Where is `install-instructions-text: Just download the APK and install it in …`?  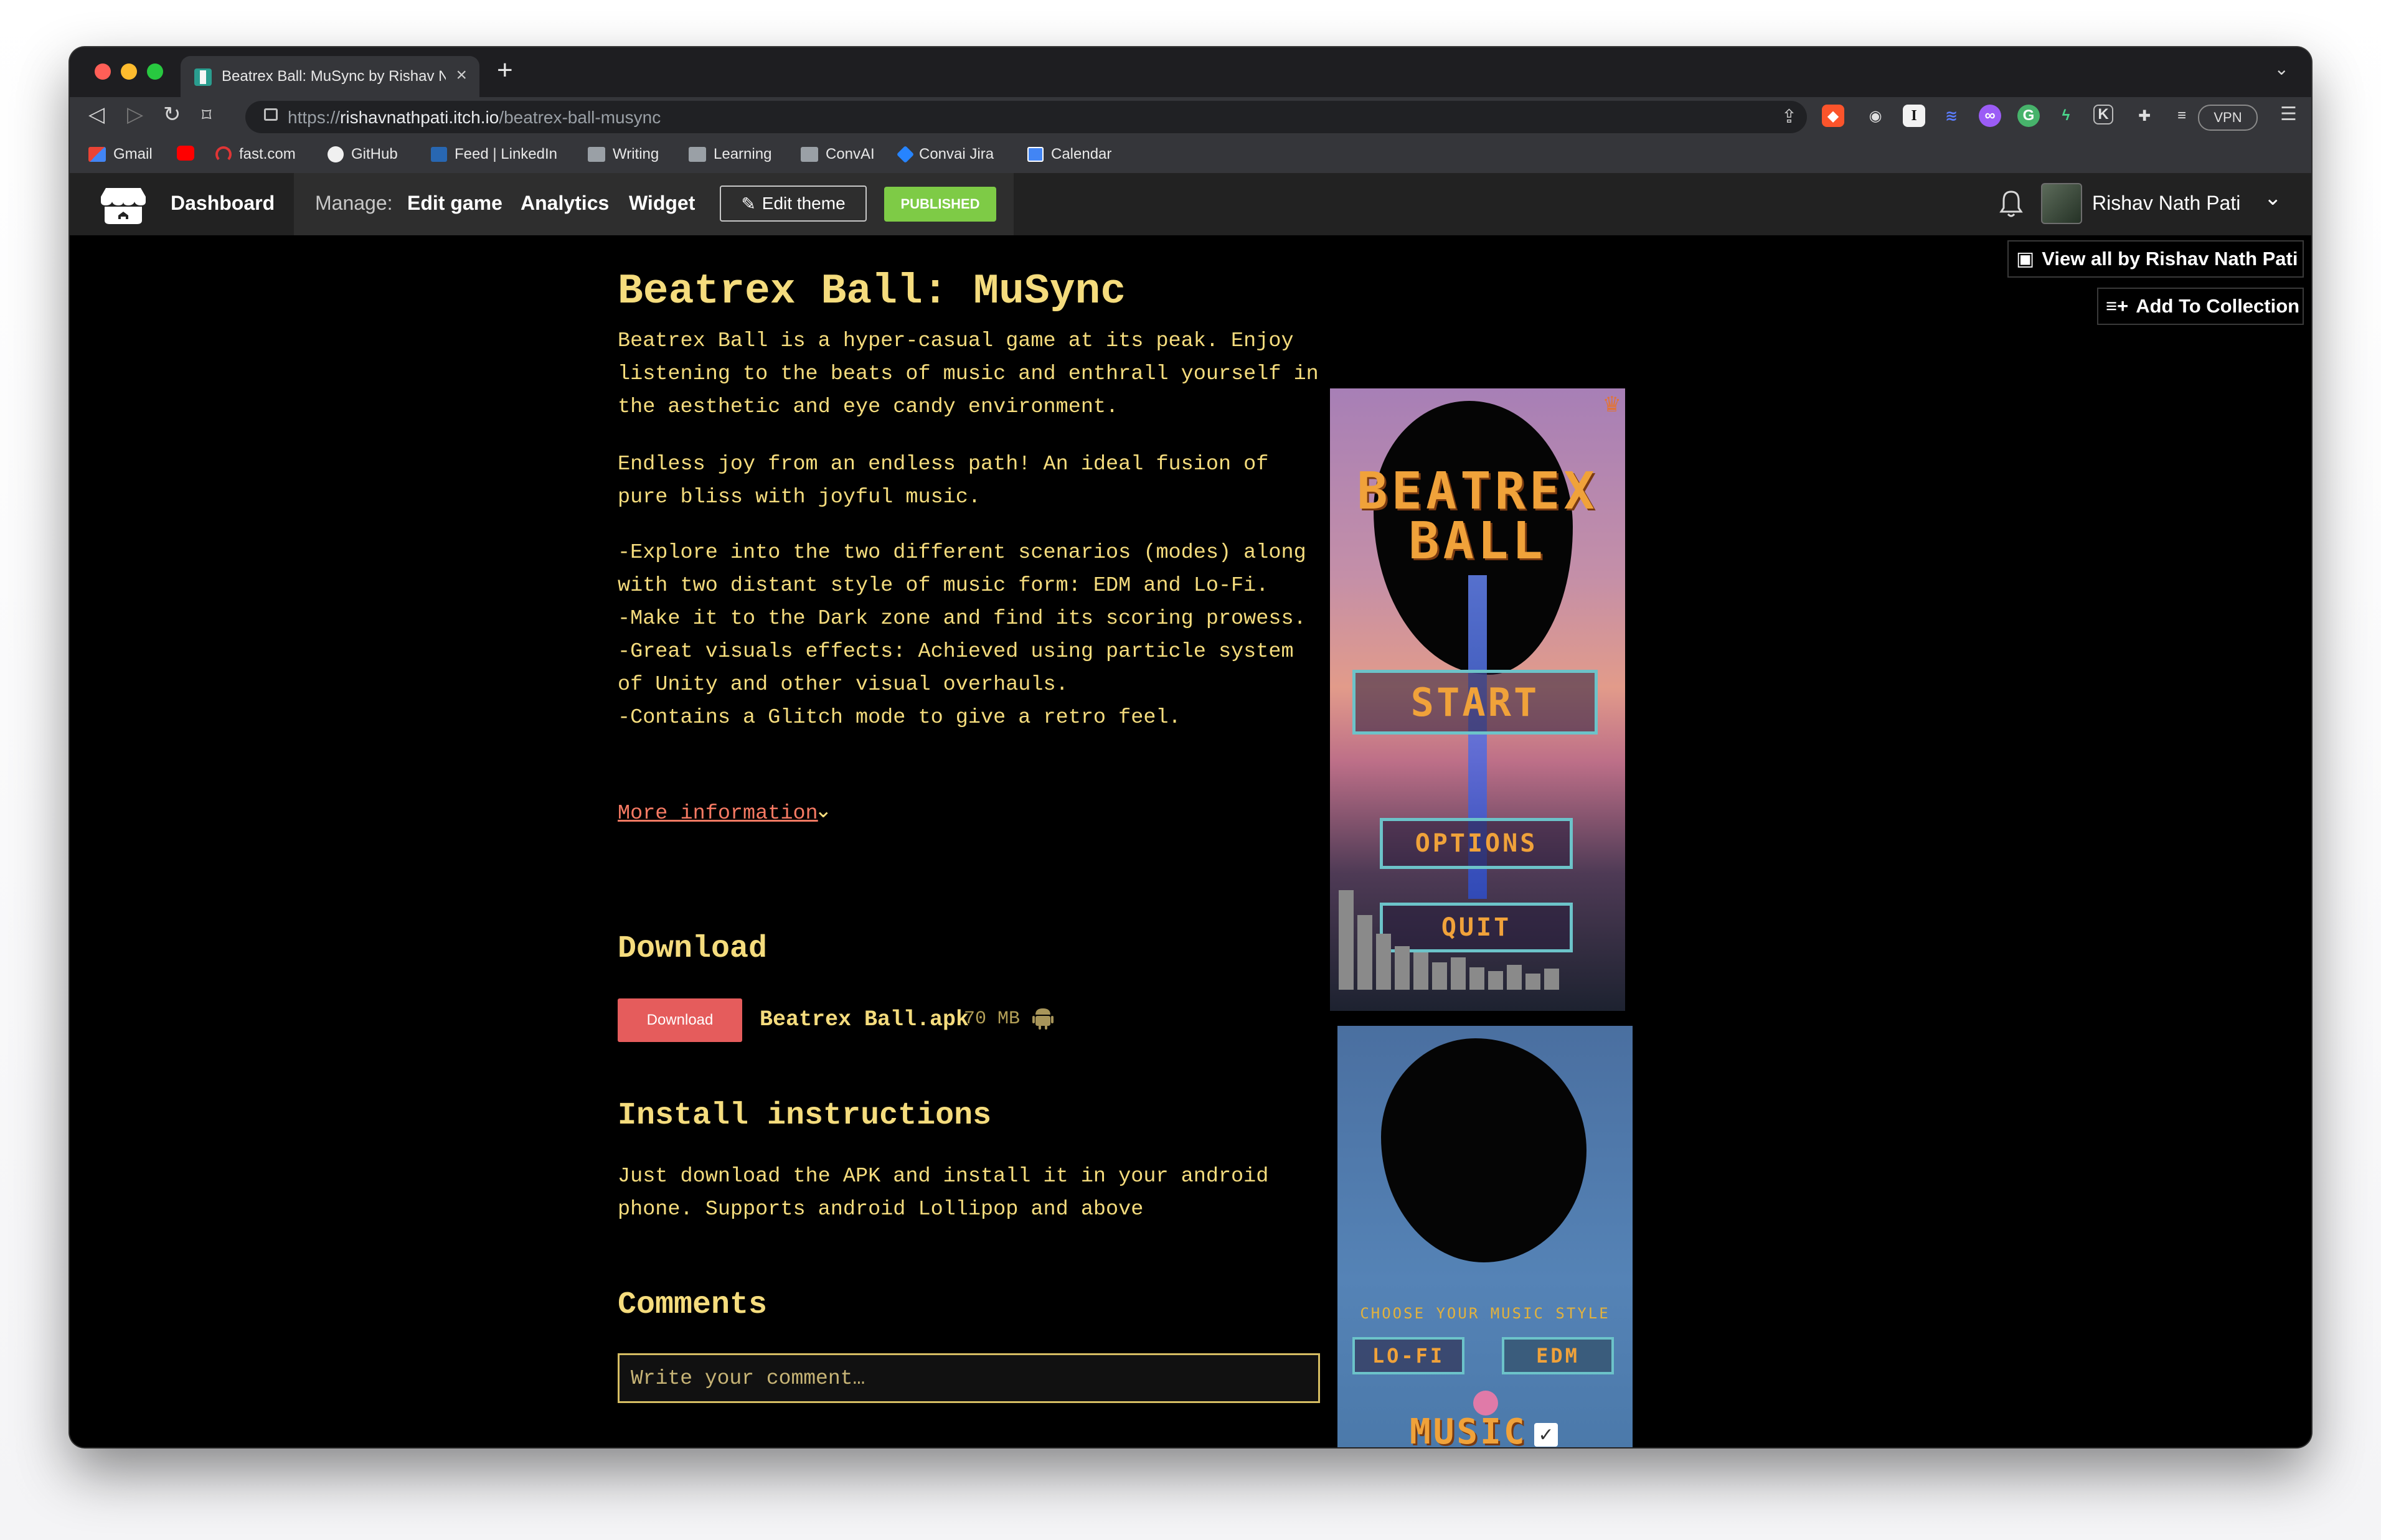
install-instructions-text: Just download the APK and install it in … is located at coordinates (944, 1193).